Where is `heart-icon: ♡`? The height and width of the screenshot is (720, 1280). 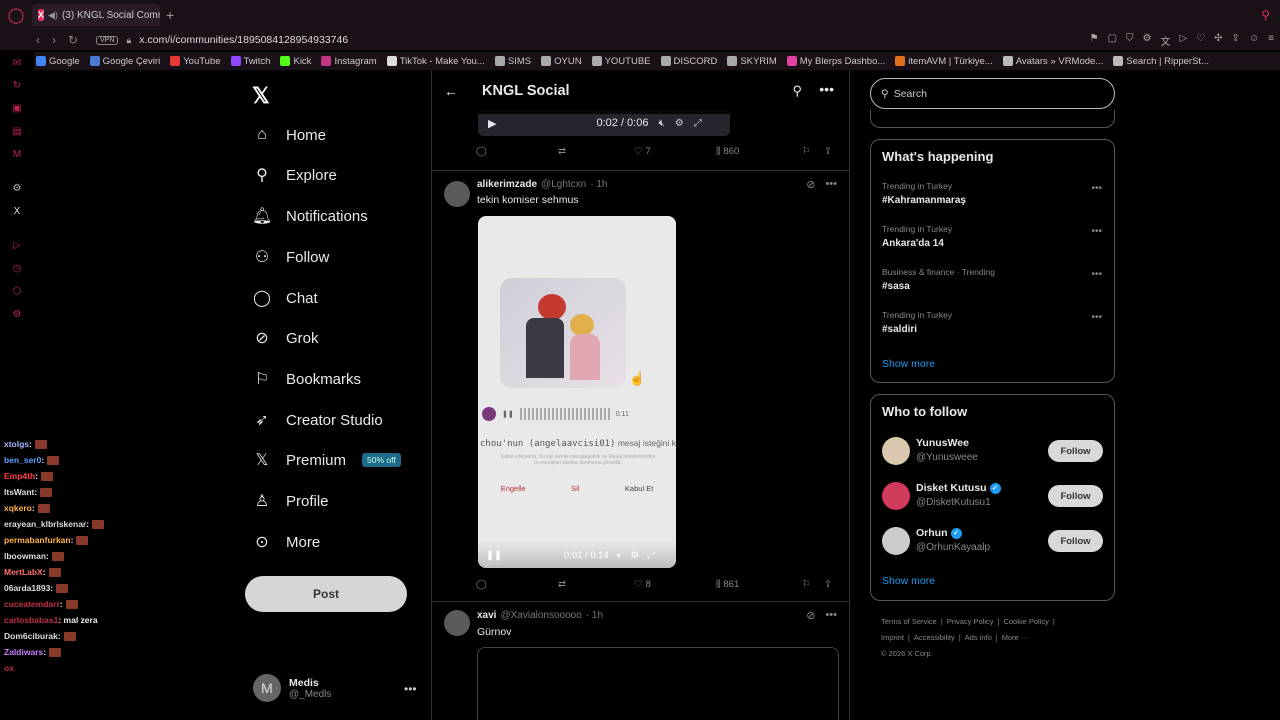
heart-icon: ♡ is located at coordinates (1200, 40).